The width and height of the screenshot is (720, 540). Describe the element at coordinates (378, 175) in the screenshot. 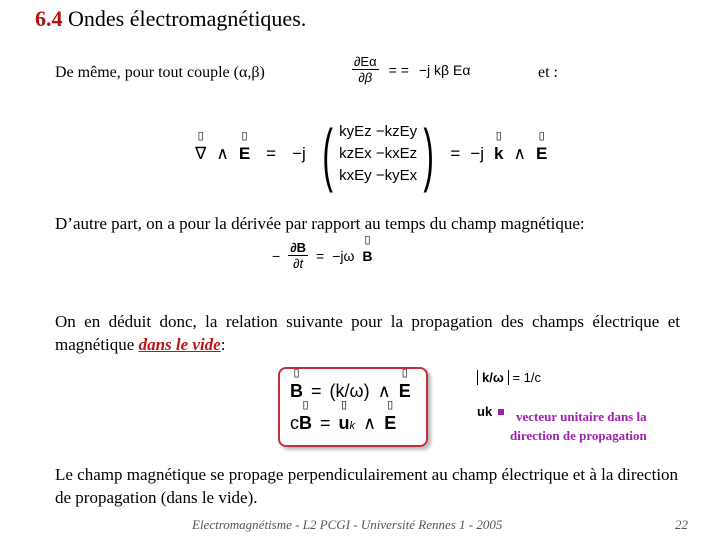

I see `matrix-row: kxEy −kyEx` at that location.